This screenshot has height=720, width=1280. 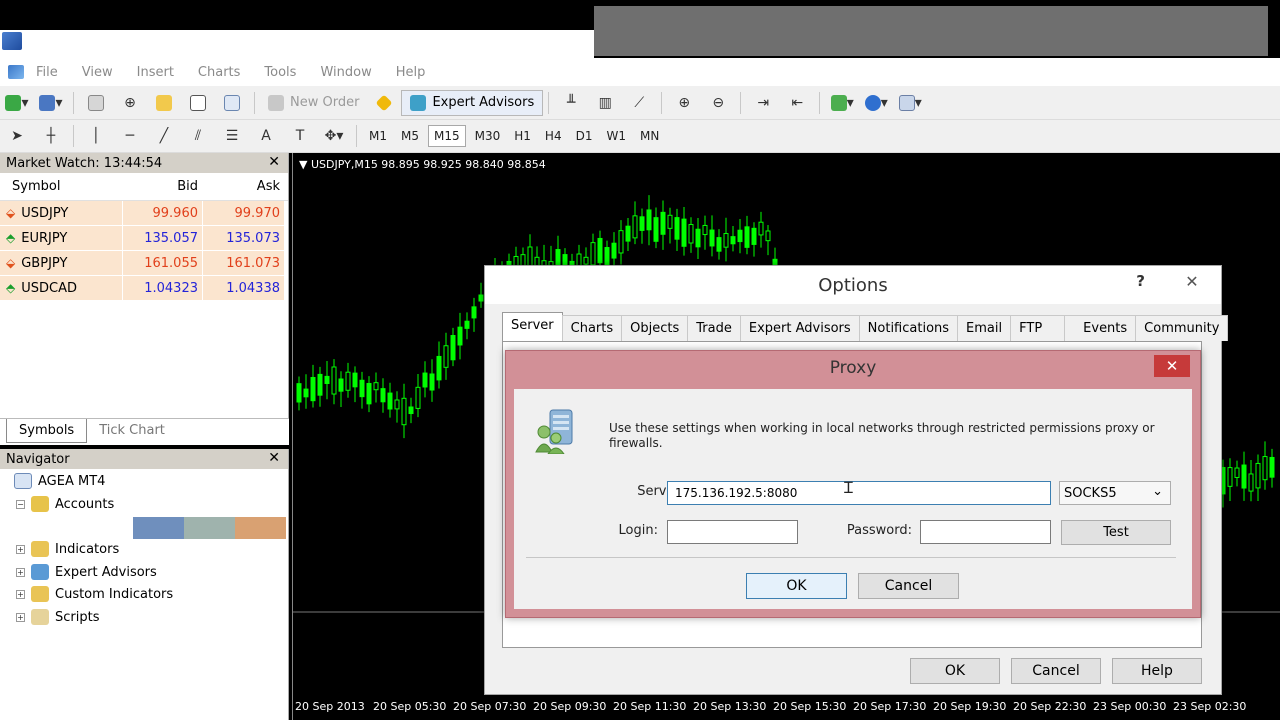 I want to click on menu-window: Window, so click(x=345, y=72).